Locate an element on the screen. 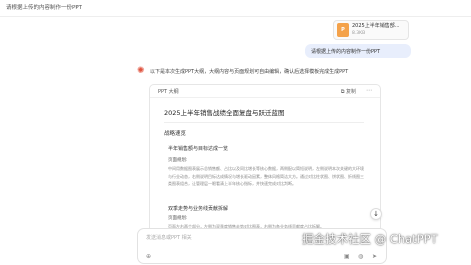 The height and width of the screenshot is (265, 471). subsection-heading: 半年销售额与目标达成一览 is located at coordinates (198, 149).